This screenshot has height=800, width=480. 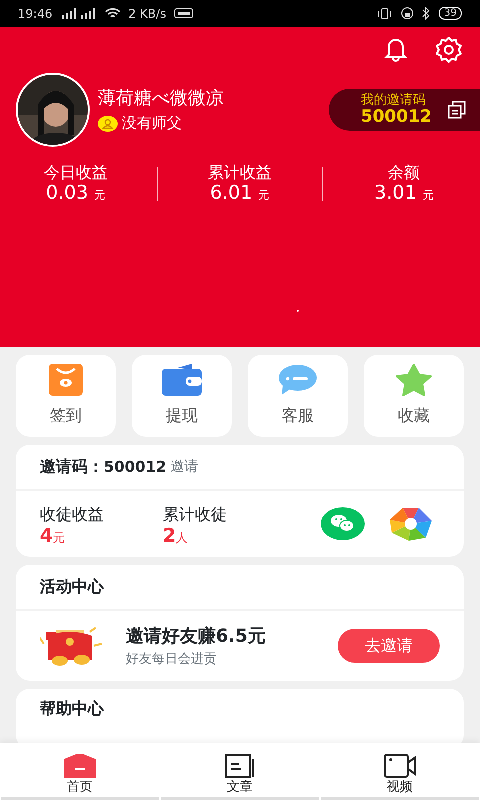 What do you see at coordinates (196, 636) in the screenshot?
I see `activity-headline: 邀请好友赚6.5元` at bounding box center [196, 636].